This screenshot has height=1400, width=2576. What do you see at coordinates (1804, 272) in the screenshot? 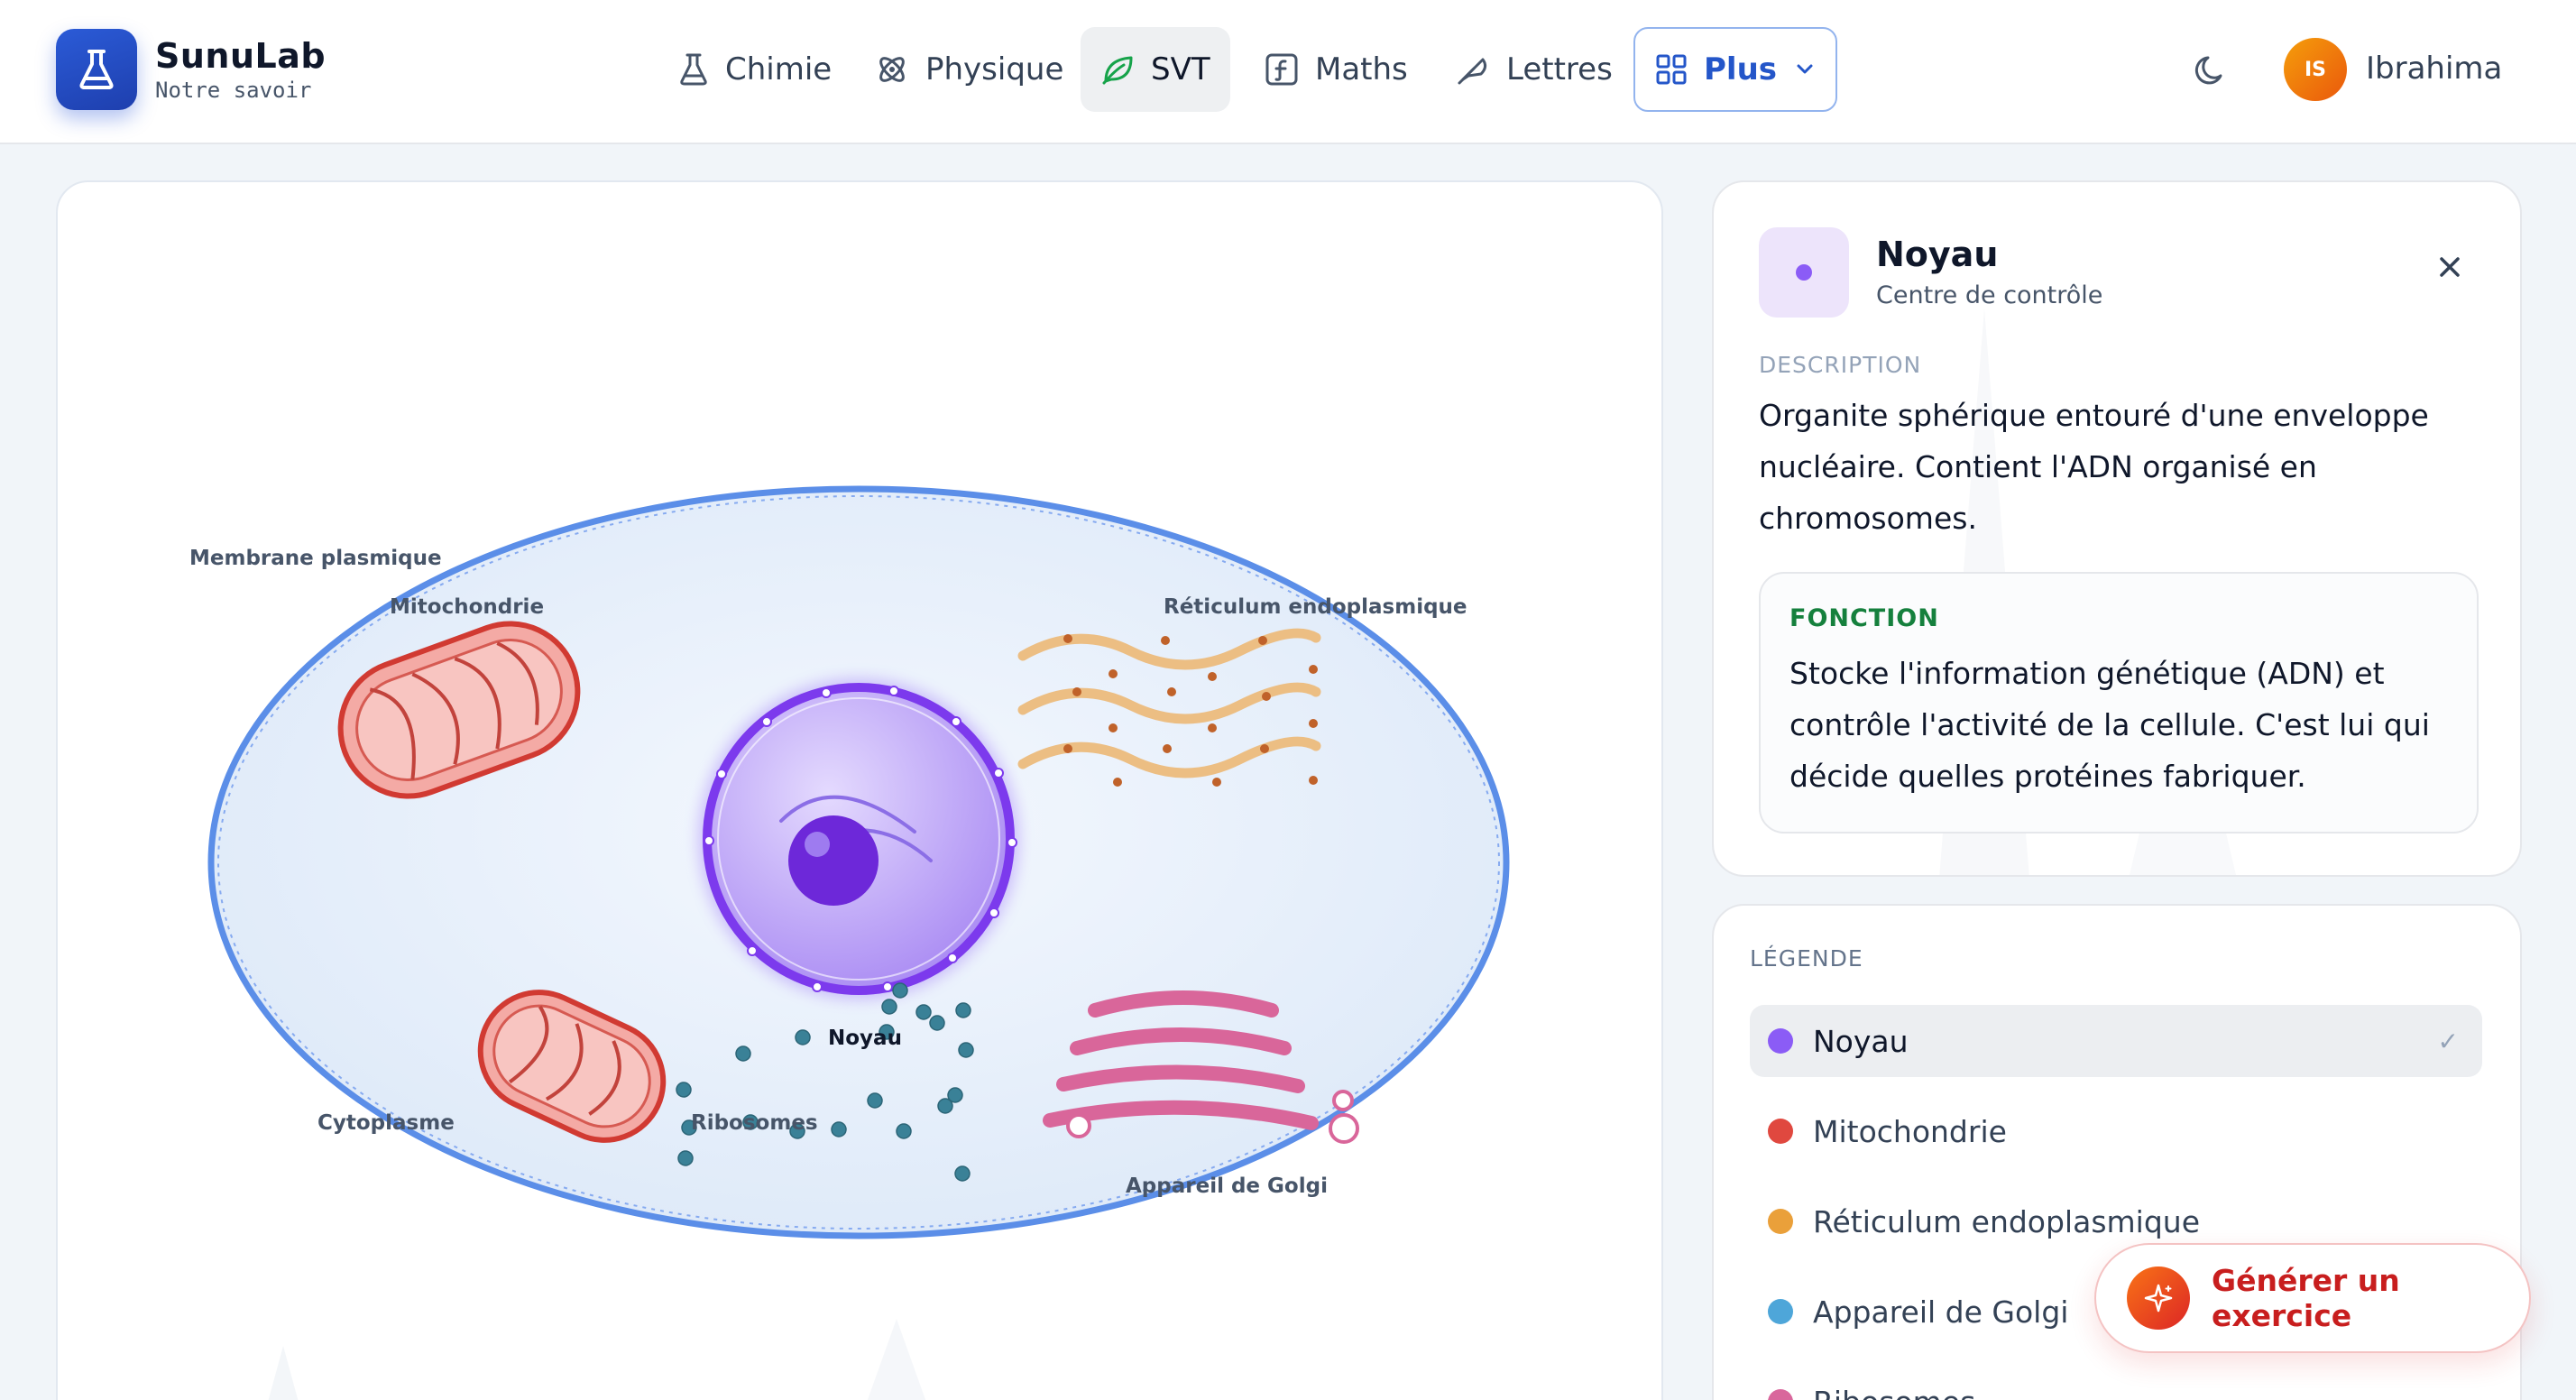
I see `organelle-icon` at bounding box center [1804, 272].